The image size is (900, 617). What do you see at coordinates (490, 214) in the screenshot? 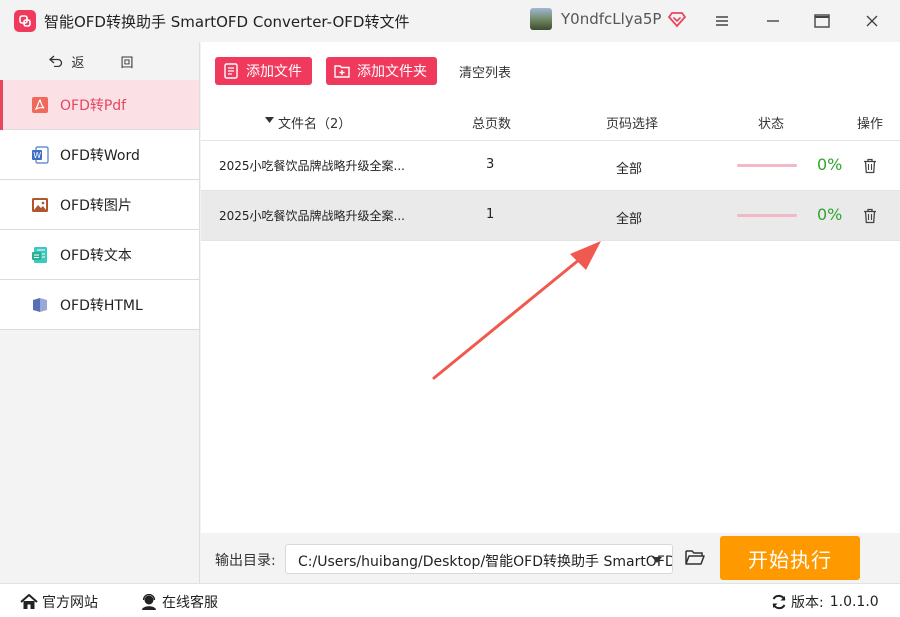
I see `page-count: 1` at bounding box center [490, 214].